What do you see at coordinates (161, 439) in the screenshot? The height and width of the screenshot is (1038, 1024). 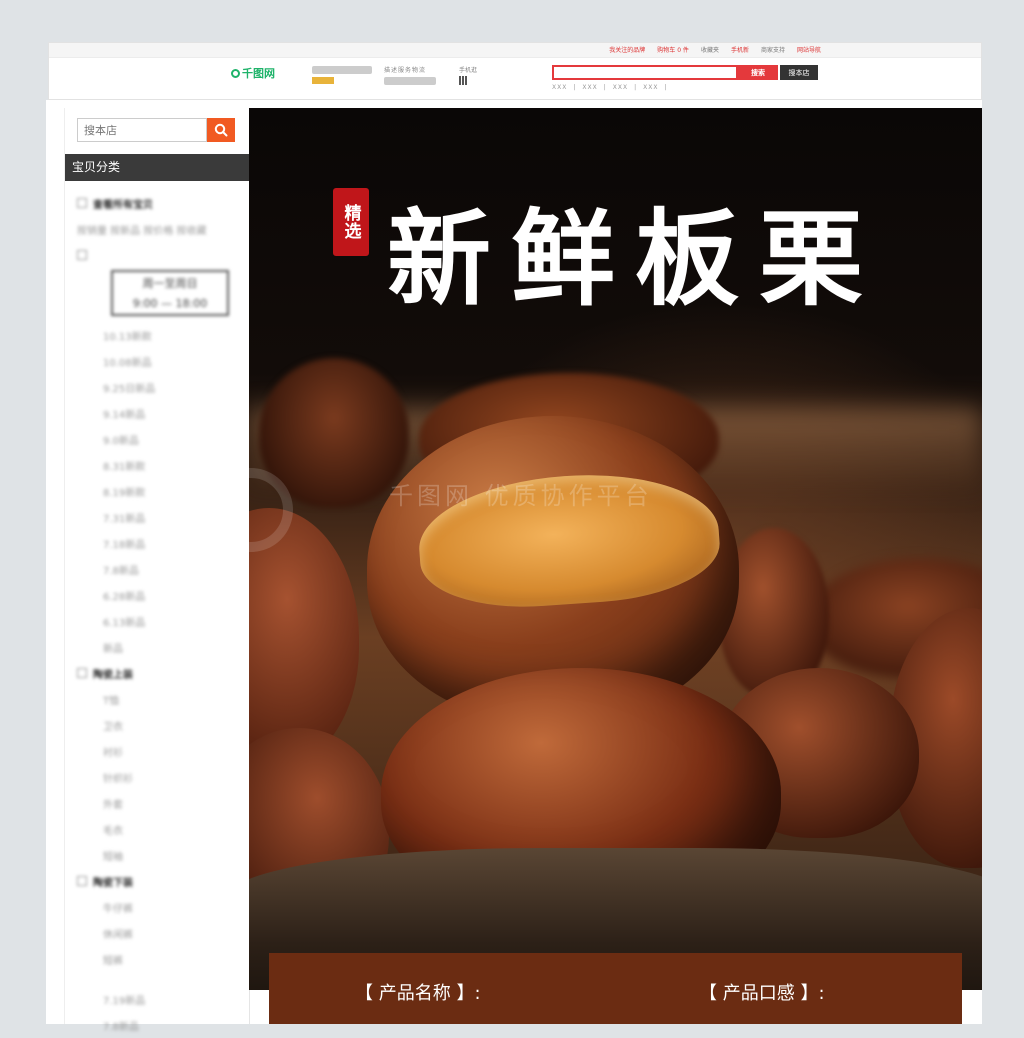 I see `category-item: 9.0新品` at bounding box center [161, 439].